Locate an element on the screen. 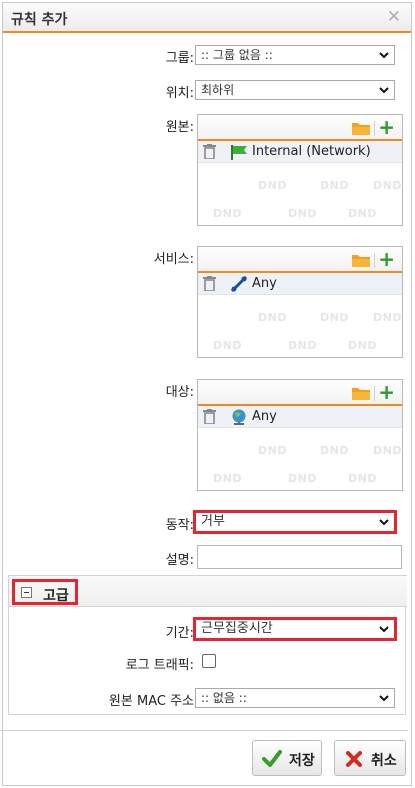 The height and width of the screenshot is (788, 415). save-button-label: 저장 is located at coordinates (302, 760).